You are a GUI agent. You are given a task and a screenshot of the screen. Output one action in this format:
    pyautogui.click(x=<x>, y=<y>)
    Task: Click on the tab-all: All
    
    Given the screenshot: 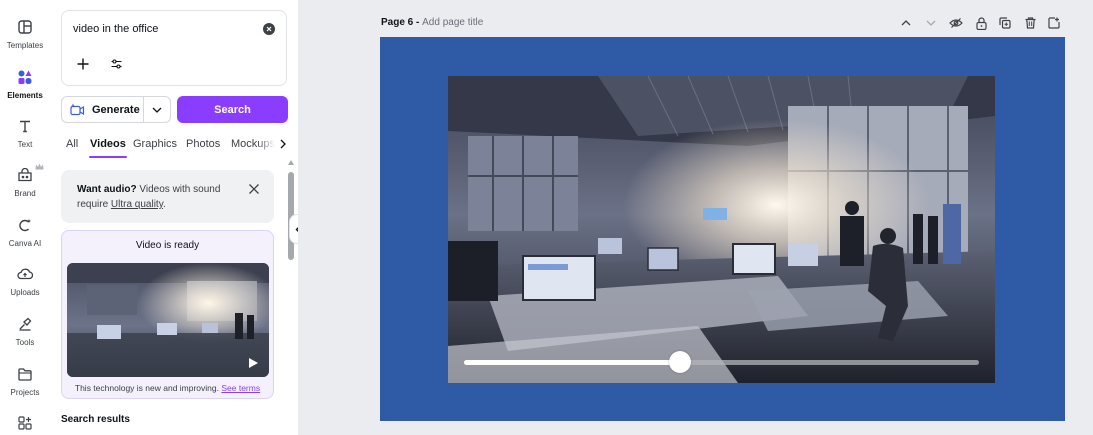 What is the action you would take?
    pyautogui.click(x=72, y=144)
    